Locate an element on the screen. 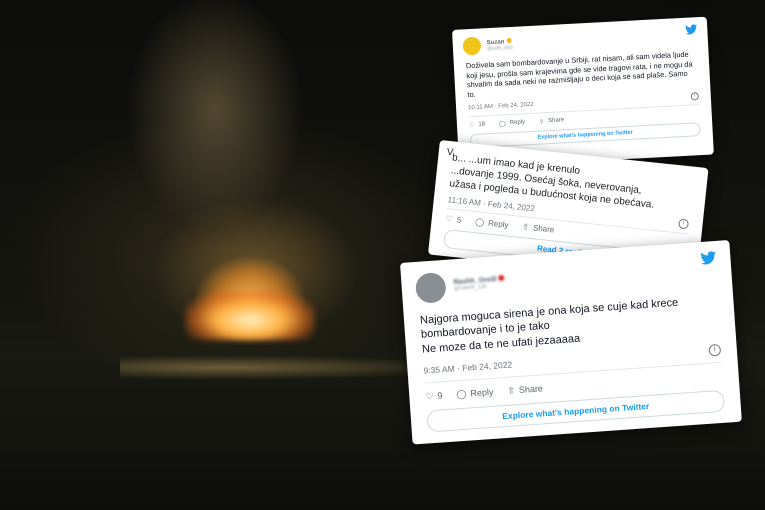 The image size is (765, 510). like-button: ♡ 5 is located at coordinates (453, 219).